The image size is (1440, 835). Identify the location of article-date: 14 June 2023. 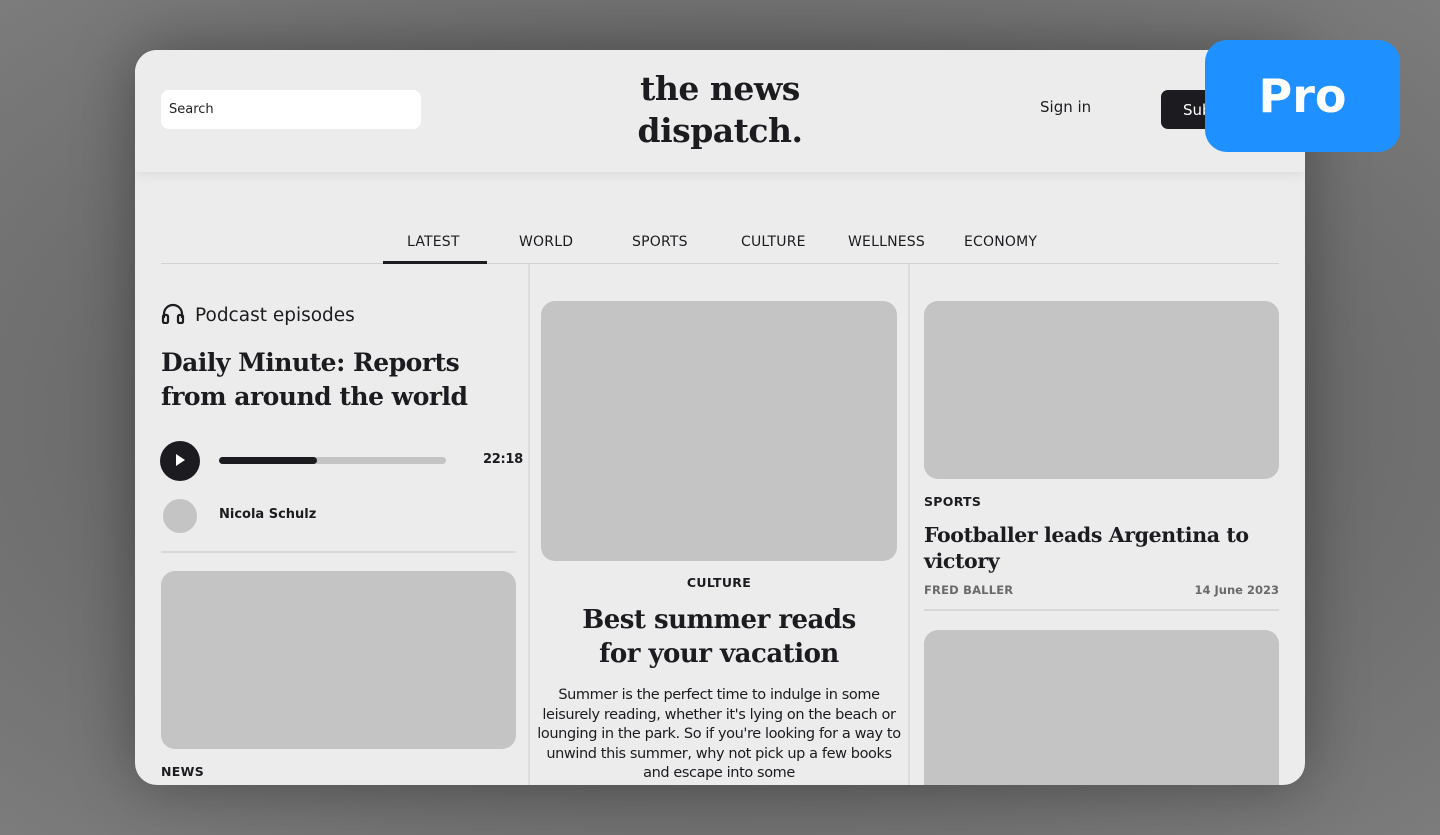
(1236, 590).